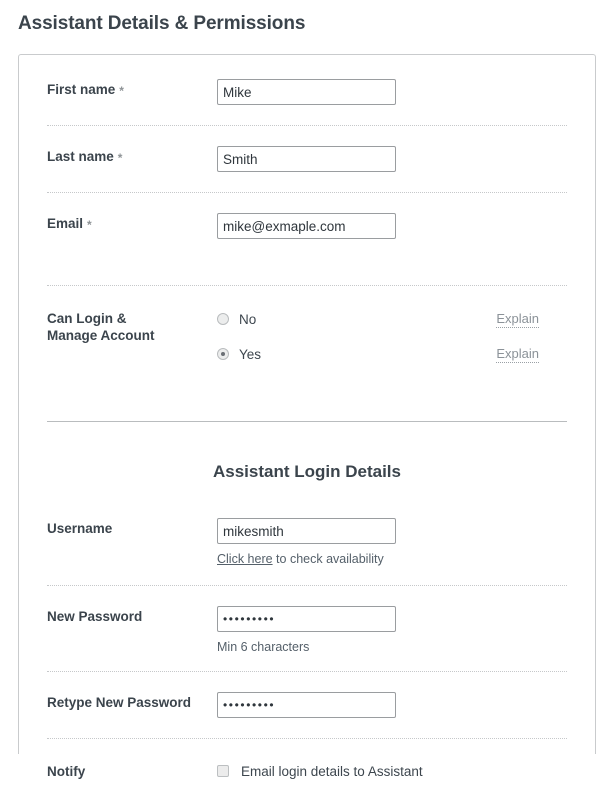  I want to click on explain-link-no: Explain, so click(517, 319).